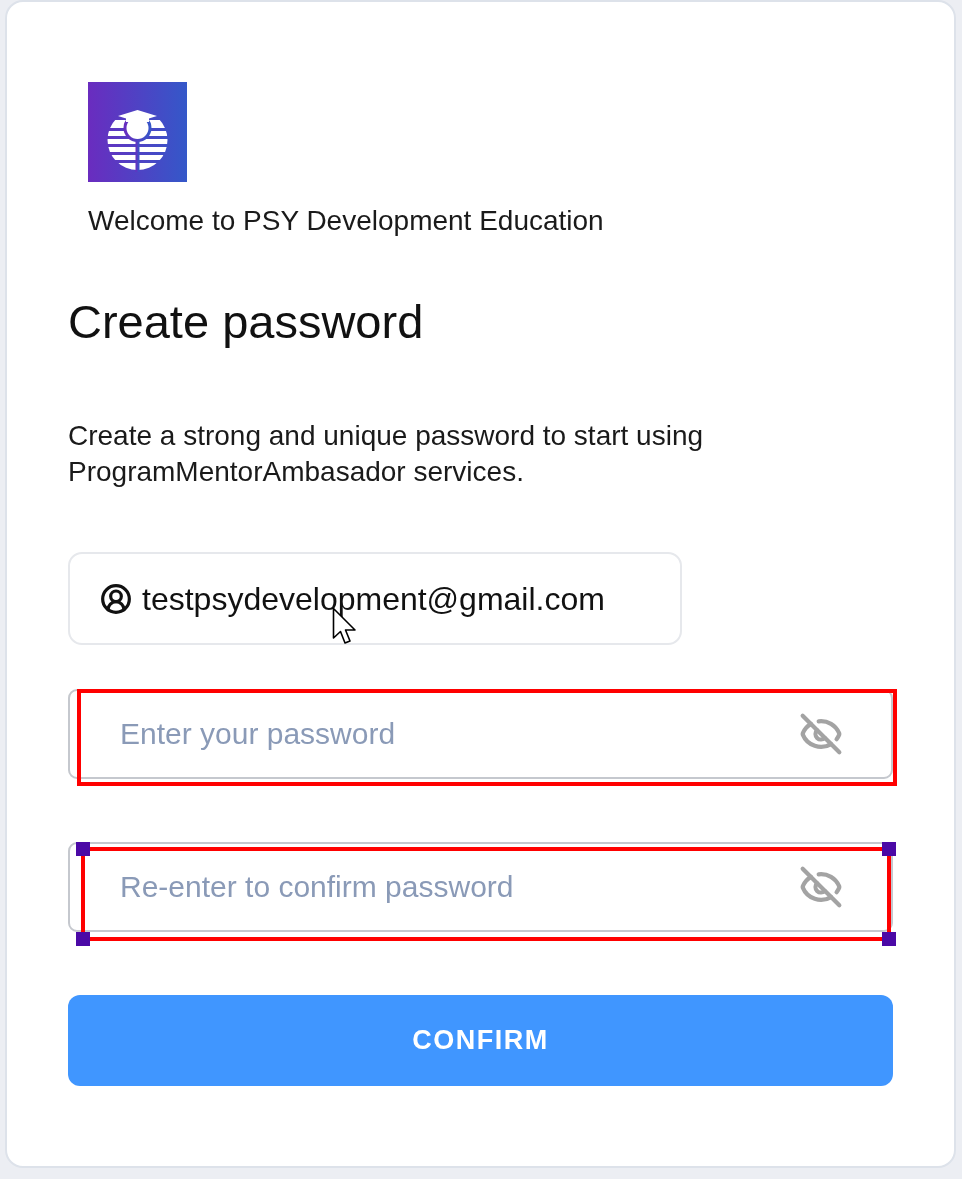  I want to click on confirm-button: CONFIRM, so click(480, 1040).